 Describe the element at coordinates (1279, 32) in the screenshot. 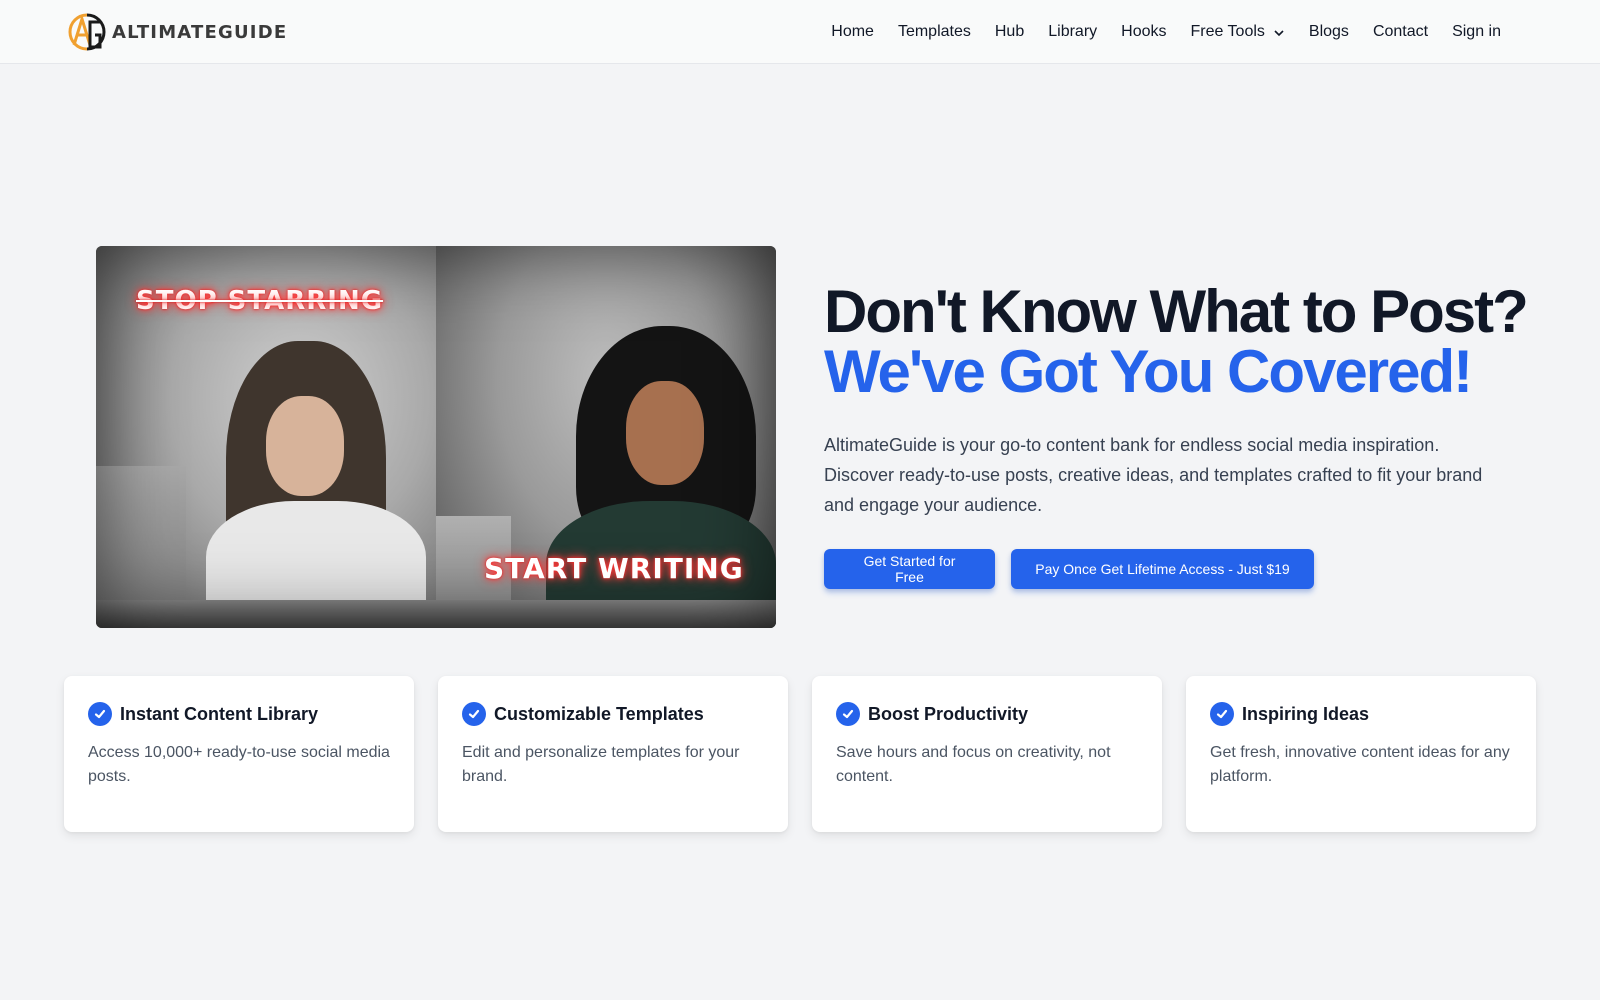

I see `chevron-down-icon` at that location.